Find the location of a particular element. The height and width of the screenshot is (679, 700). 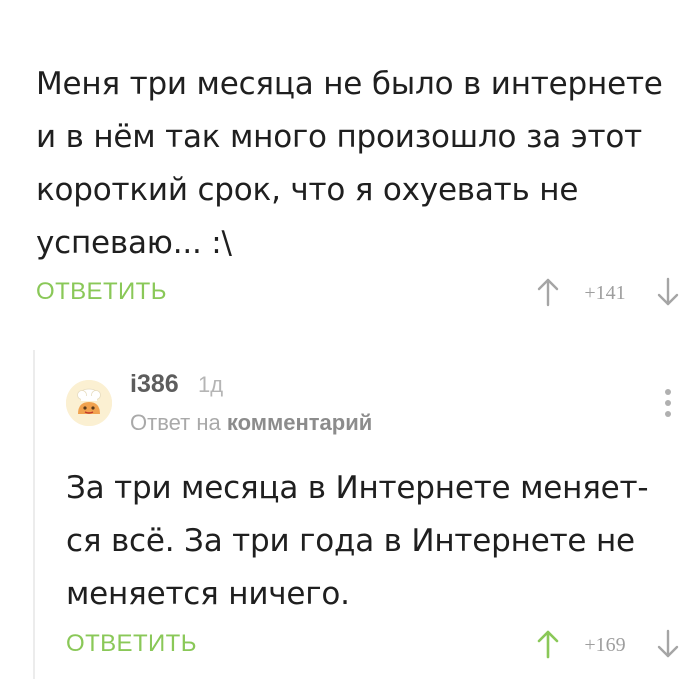

username: i386 is located at coordinates (154, 384).